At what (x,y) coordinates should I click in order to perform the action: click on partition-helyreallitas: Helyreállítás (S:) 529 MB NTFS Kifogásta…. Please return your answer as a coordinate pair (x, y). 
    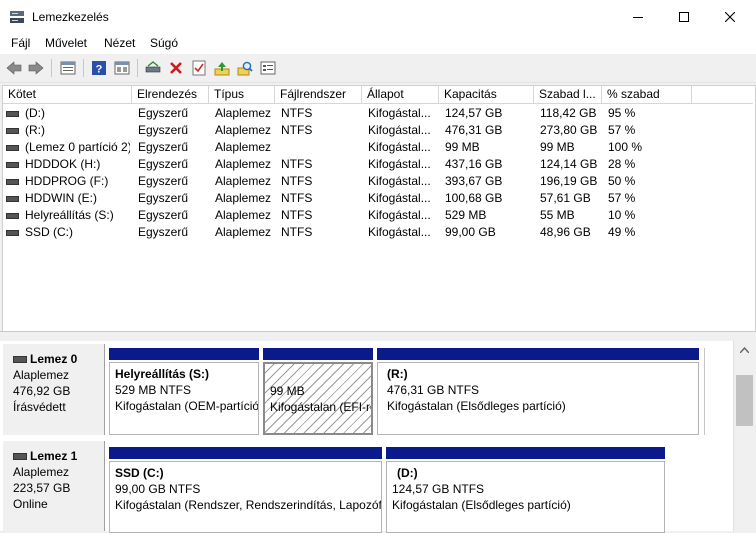
    Looking at the image, I should click on (184, 391).